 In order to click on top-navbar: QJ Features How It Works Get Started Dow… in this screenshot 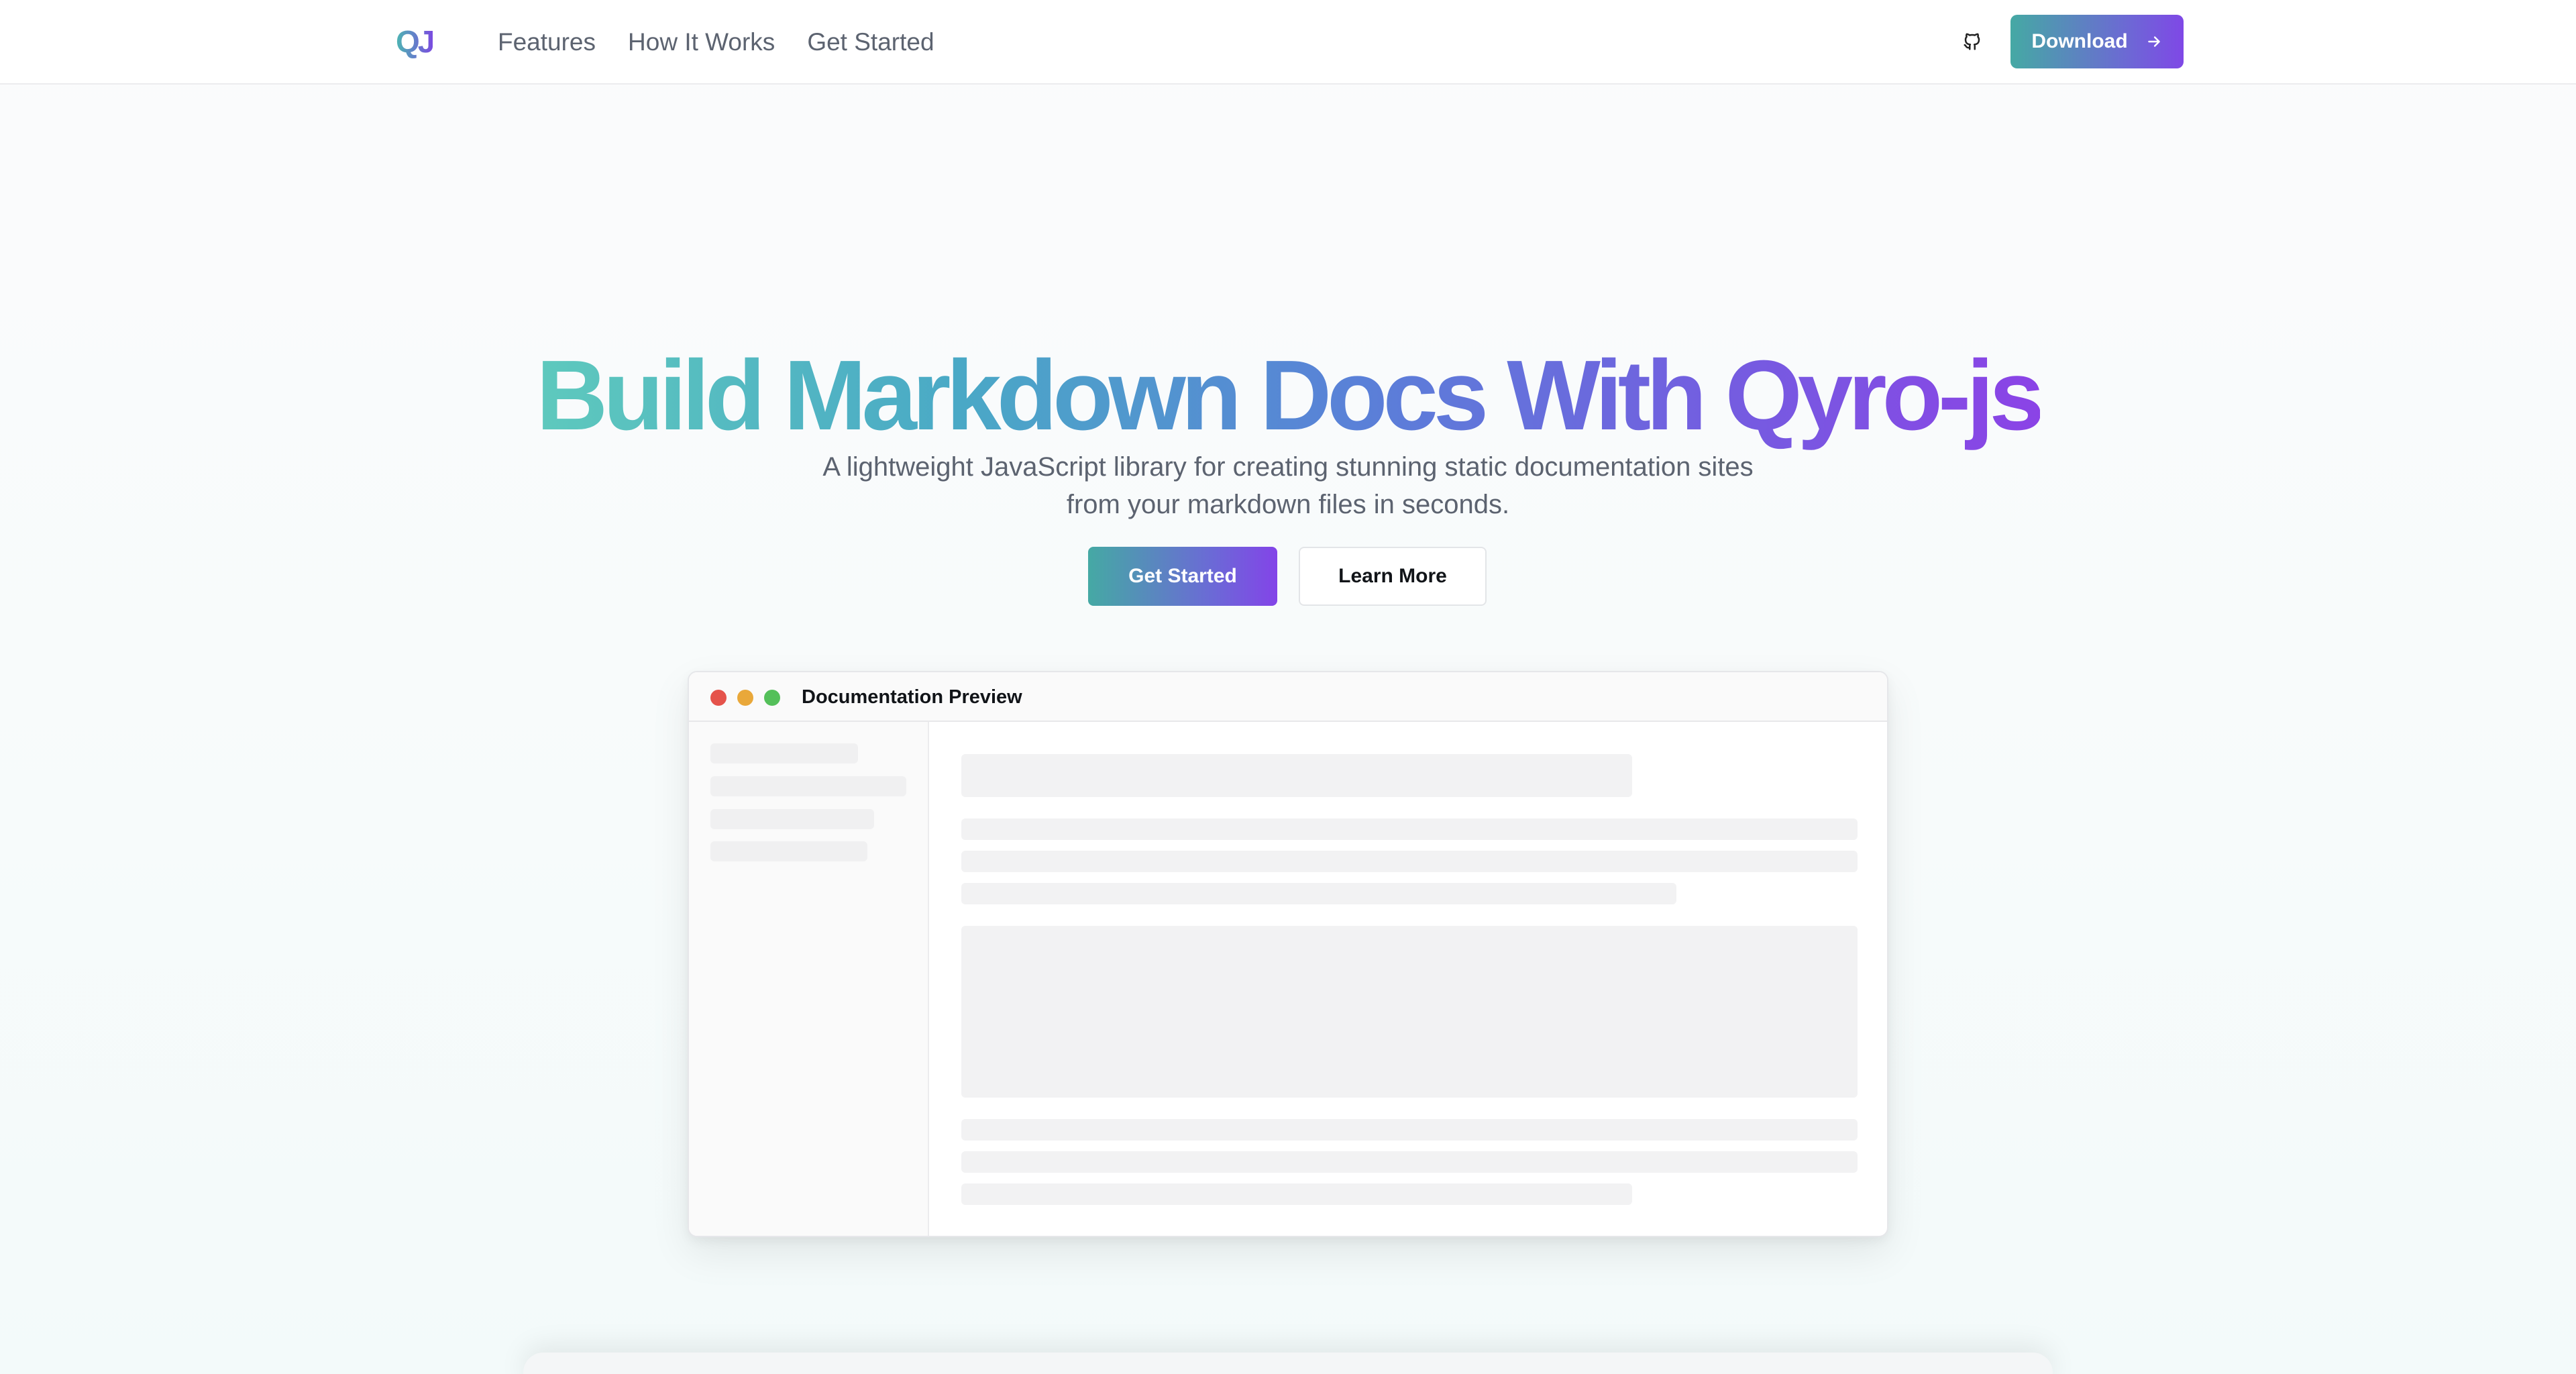, I will do `click(1288, 42)`.